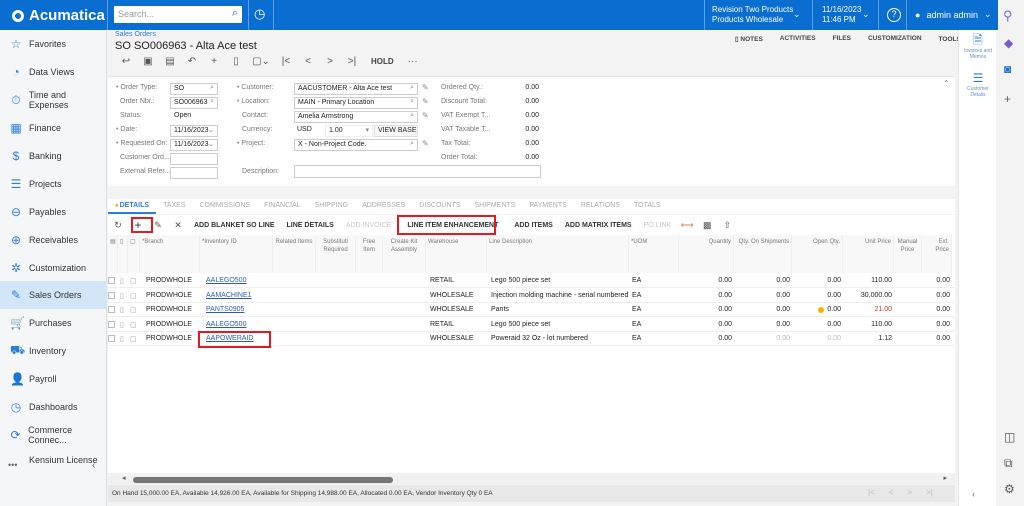 The height and width of the screenshot is (506, 1024). What do you see at coordinates (871, 492) in the screenshot?
I see `first-page-icon: |<` at bounding box center [871, 492].